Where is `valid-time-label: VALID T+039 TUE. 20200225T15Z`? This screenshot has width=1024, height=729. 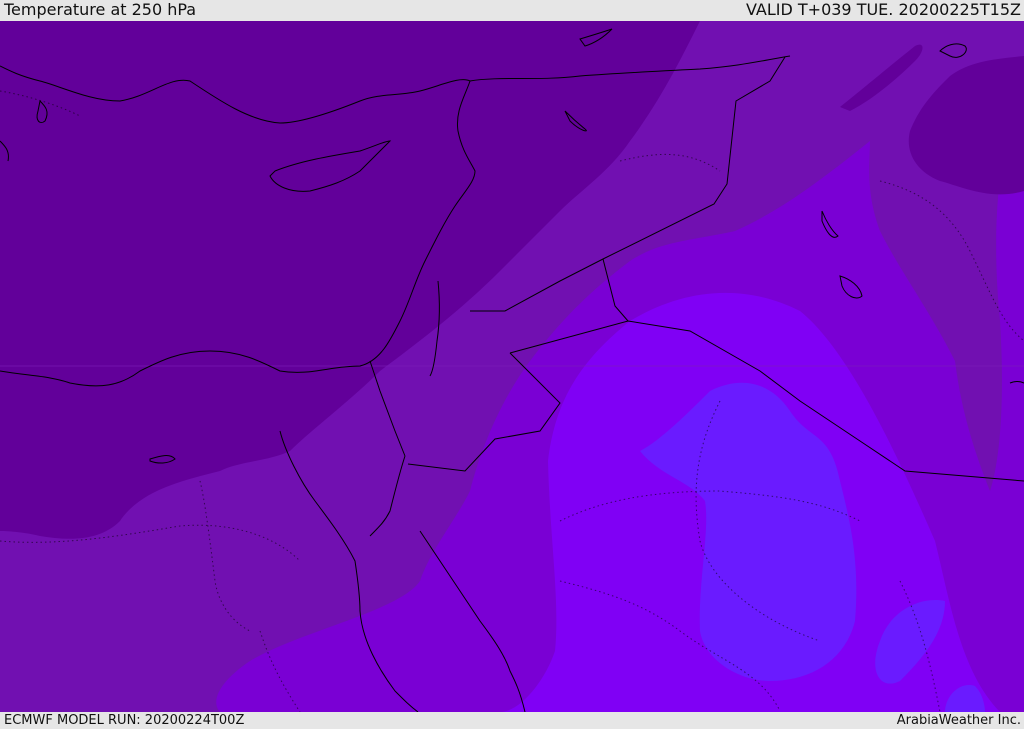
valid-time-label: VALID T+039 TUE. 20200225T15Z is located at coordinates (883, 9).